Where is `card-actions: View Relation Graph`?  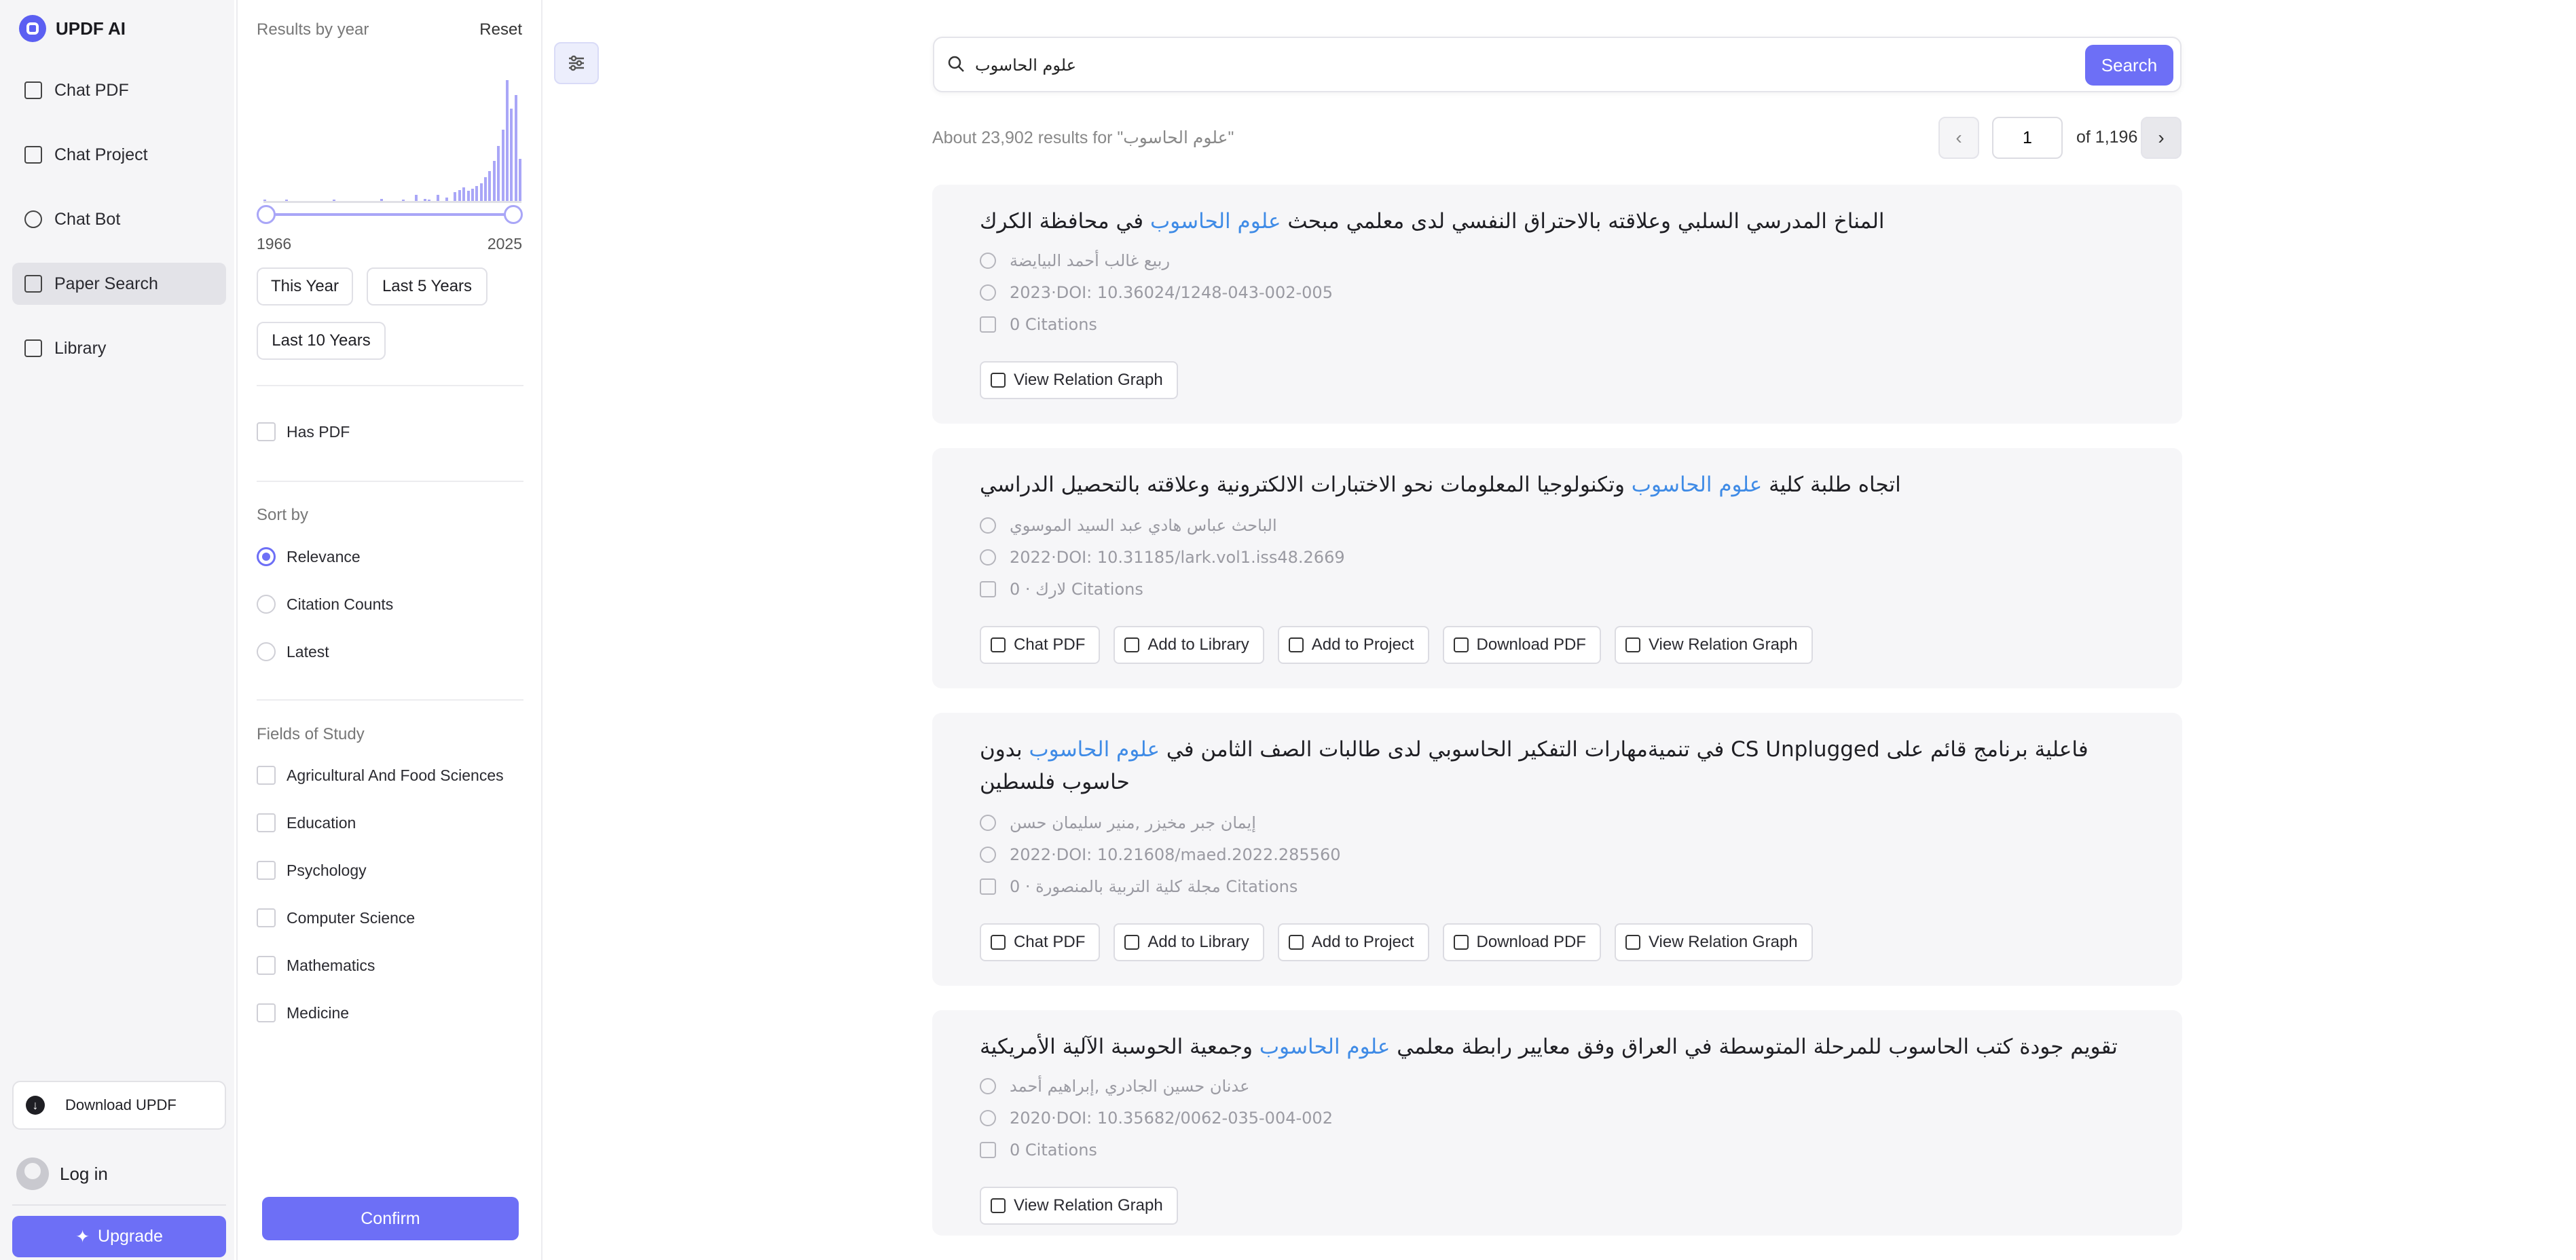
card-actions: View Relation Graph is located at coordinates (1079, 1206).